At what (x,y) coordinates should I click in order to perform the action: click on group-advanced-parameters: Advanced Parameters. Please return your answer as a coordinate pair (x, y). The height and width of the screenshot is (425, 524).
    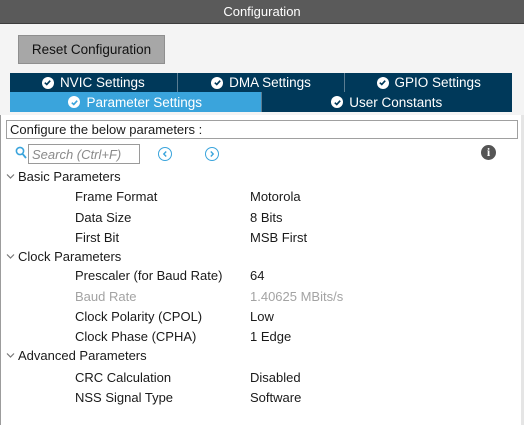
    Looking at the image, I should click on (76, 356).